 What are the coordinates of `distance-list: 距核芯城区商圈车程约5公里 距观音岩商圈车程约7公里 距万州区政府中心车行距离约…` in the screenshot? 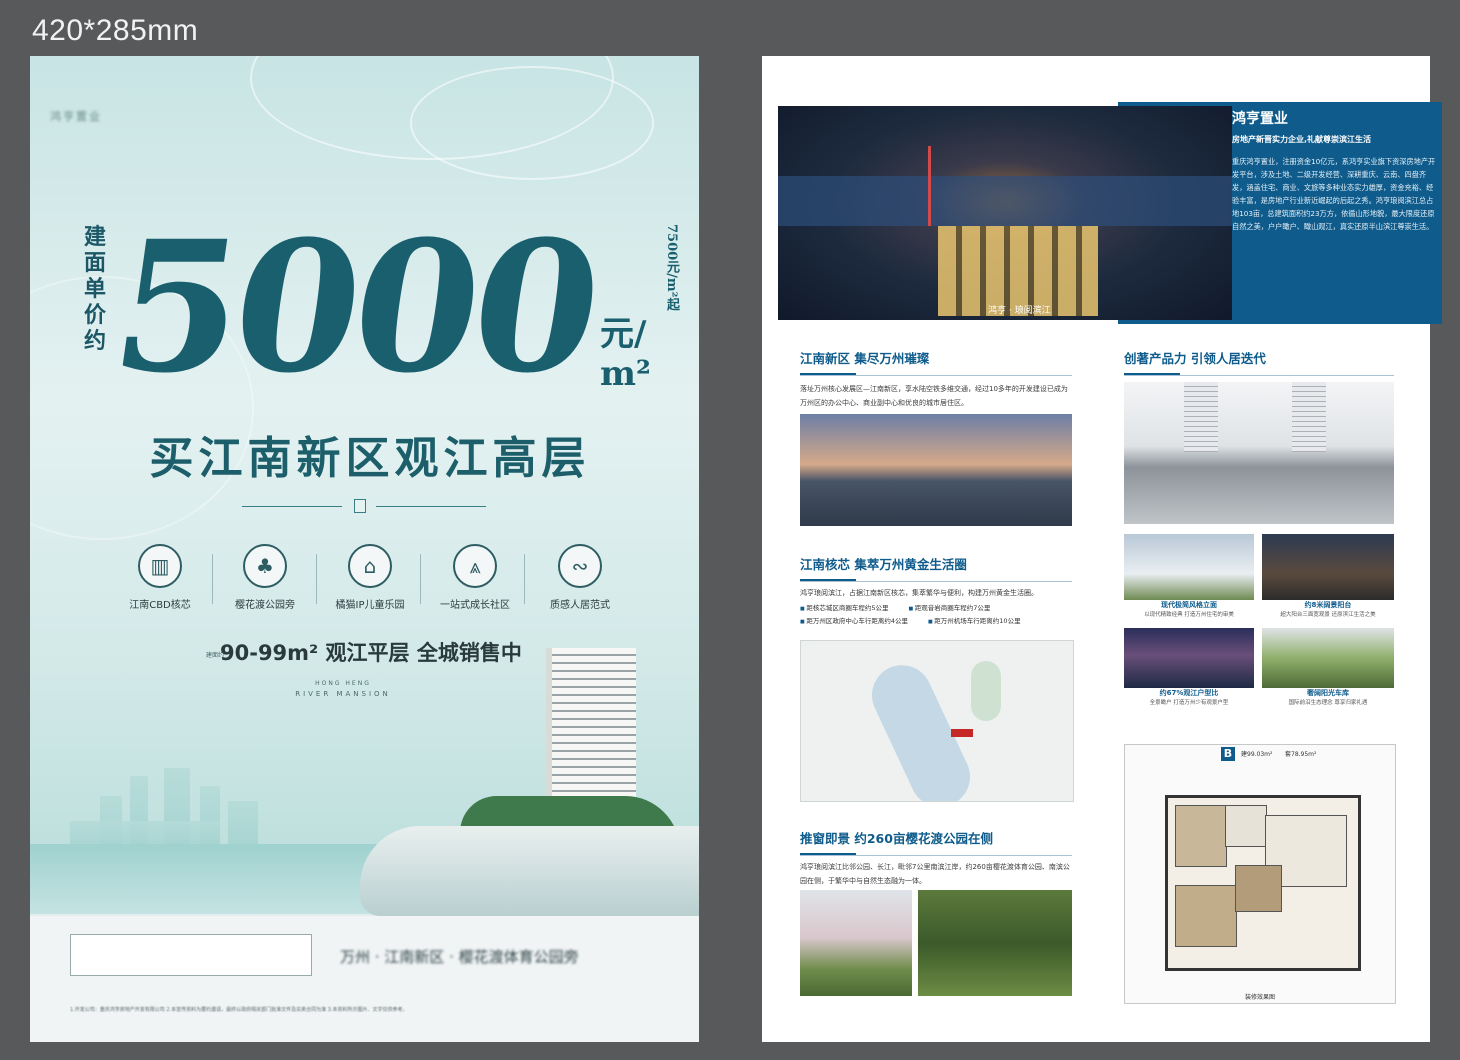 It's located at (936, 613).